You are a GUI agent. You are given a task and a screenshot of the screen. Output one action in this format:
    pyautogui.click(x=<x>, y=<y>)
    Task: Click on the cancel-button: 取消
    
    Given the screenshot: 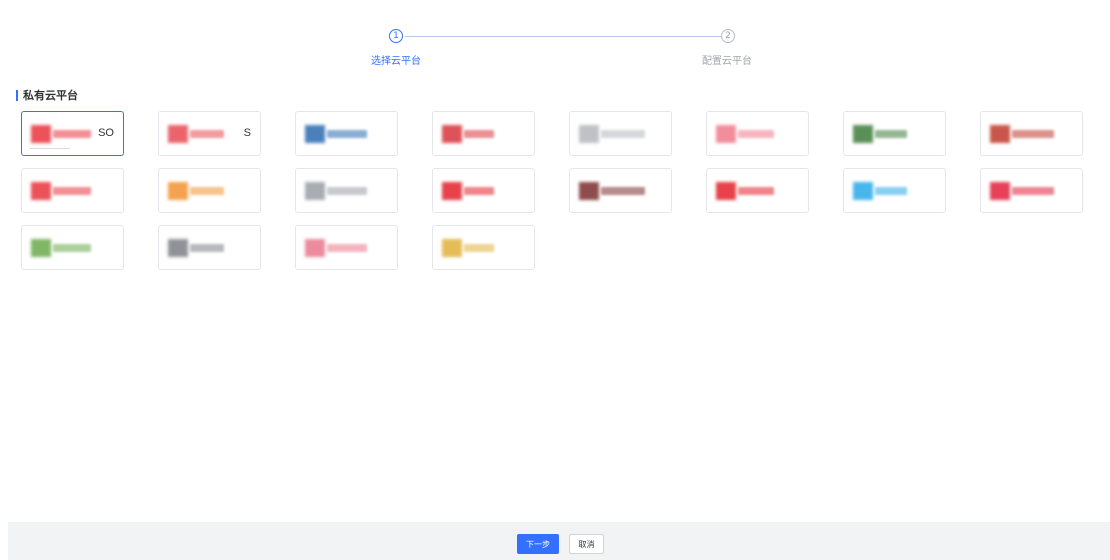 What is the action you would take?
    pyautogui.click(x=586, y=544)
    